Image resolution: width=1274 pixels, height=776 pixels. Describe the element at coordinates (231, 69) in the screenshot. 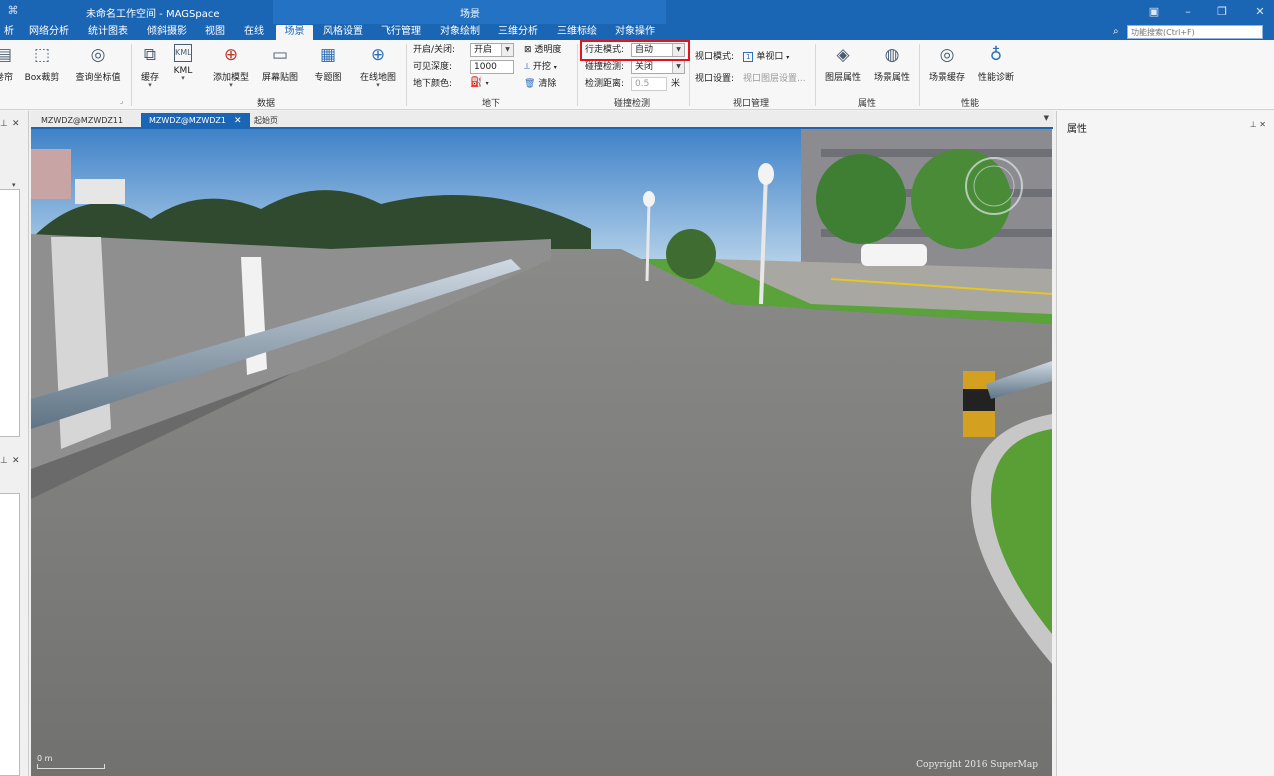

I see `add-model-button: ⊕ 添加模型 ▾` at that location.